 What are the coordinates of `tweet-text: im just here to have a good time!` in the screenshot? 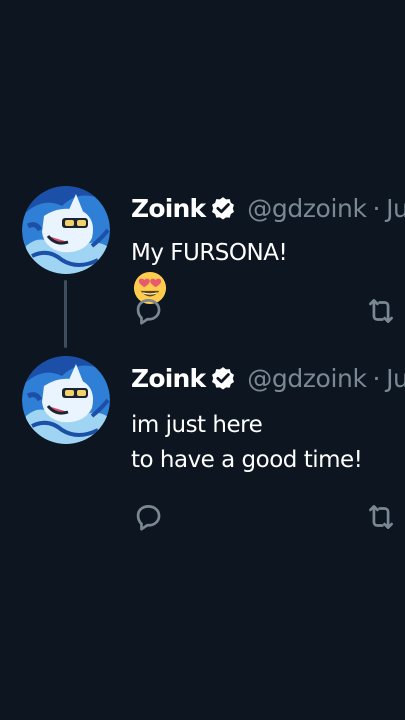 It's located at (247, 443).